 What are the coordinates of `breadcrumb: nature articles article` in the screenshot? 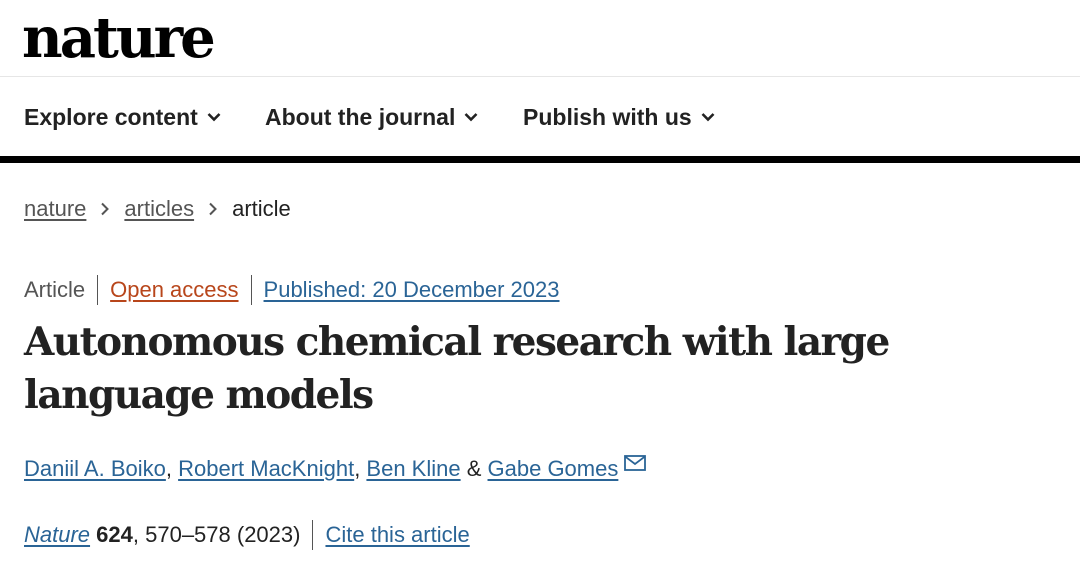 It's located at (157, 209).